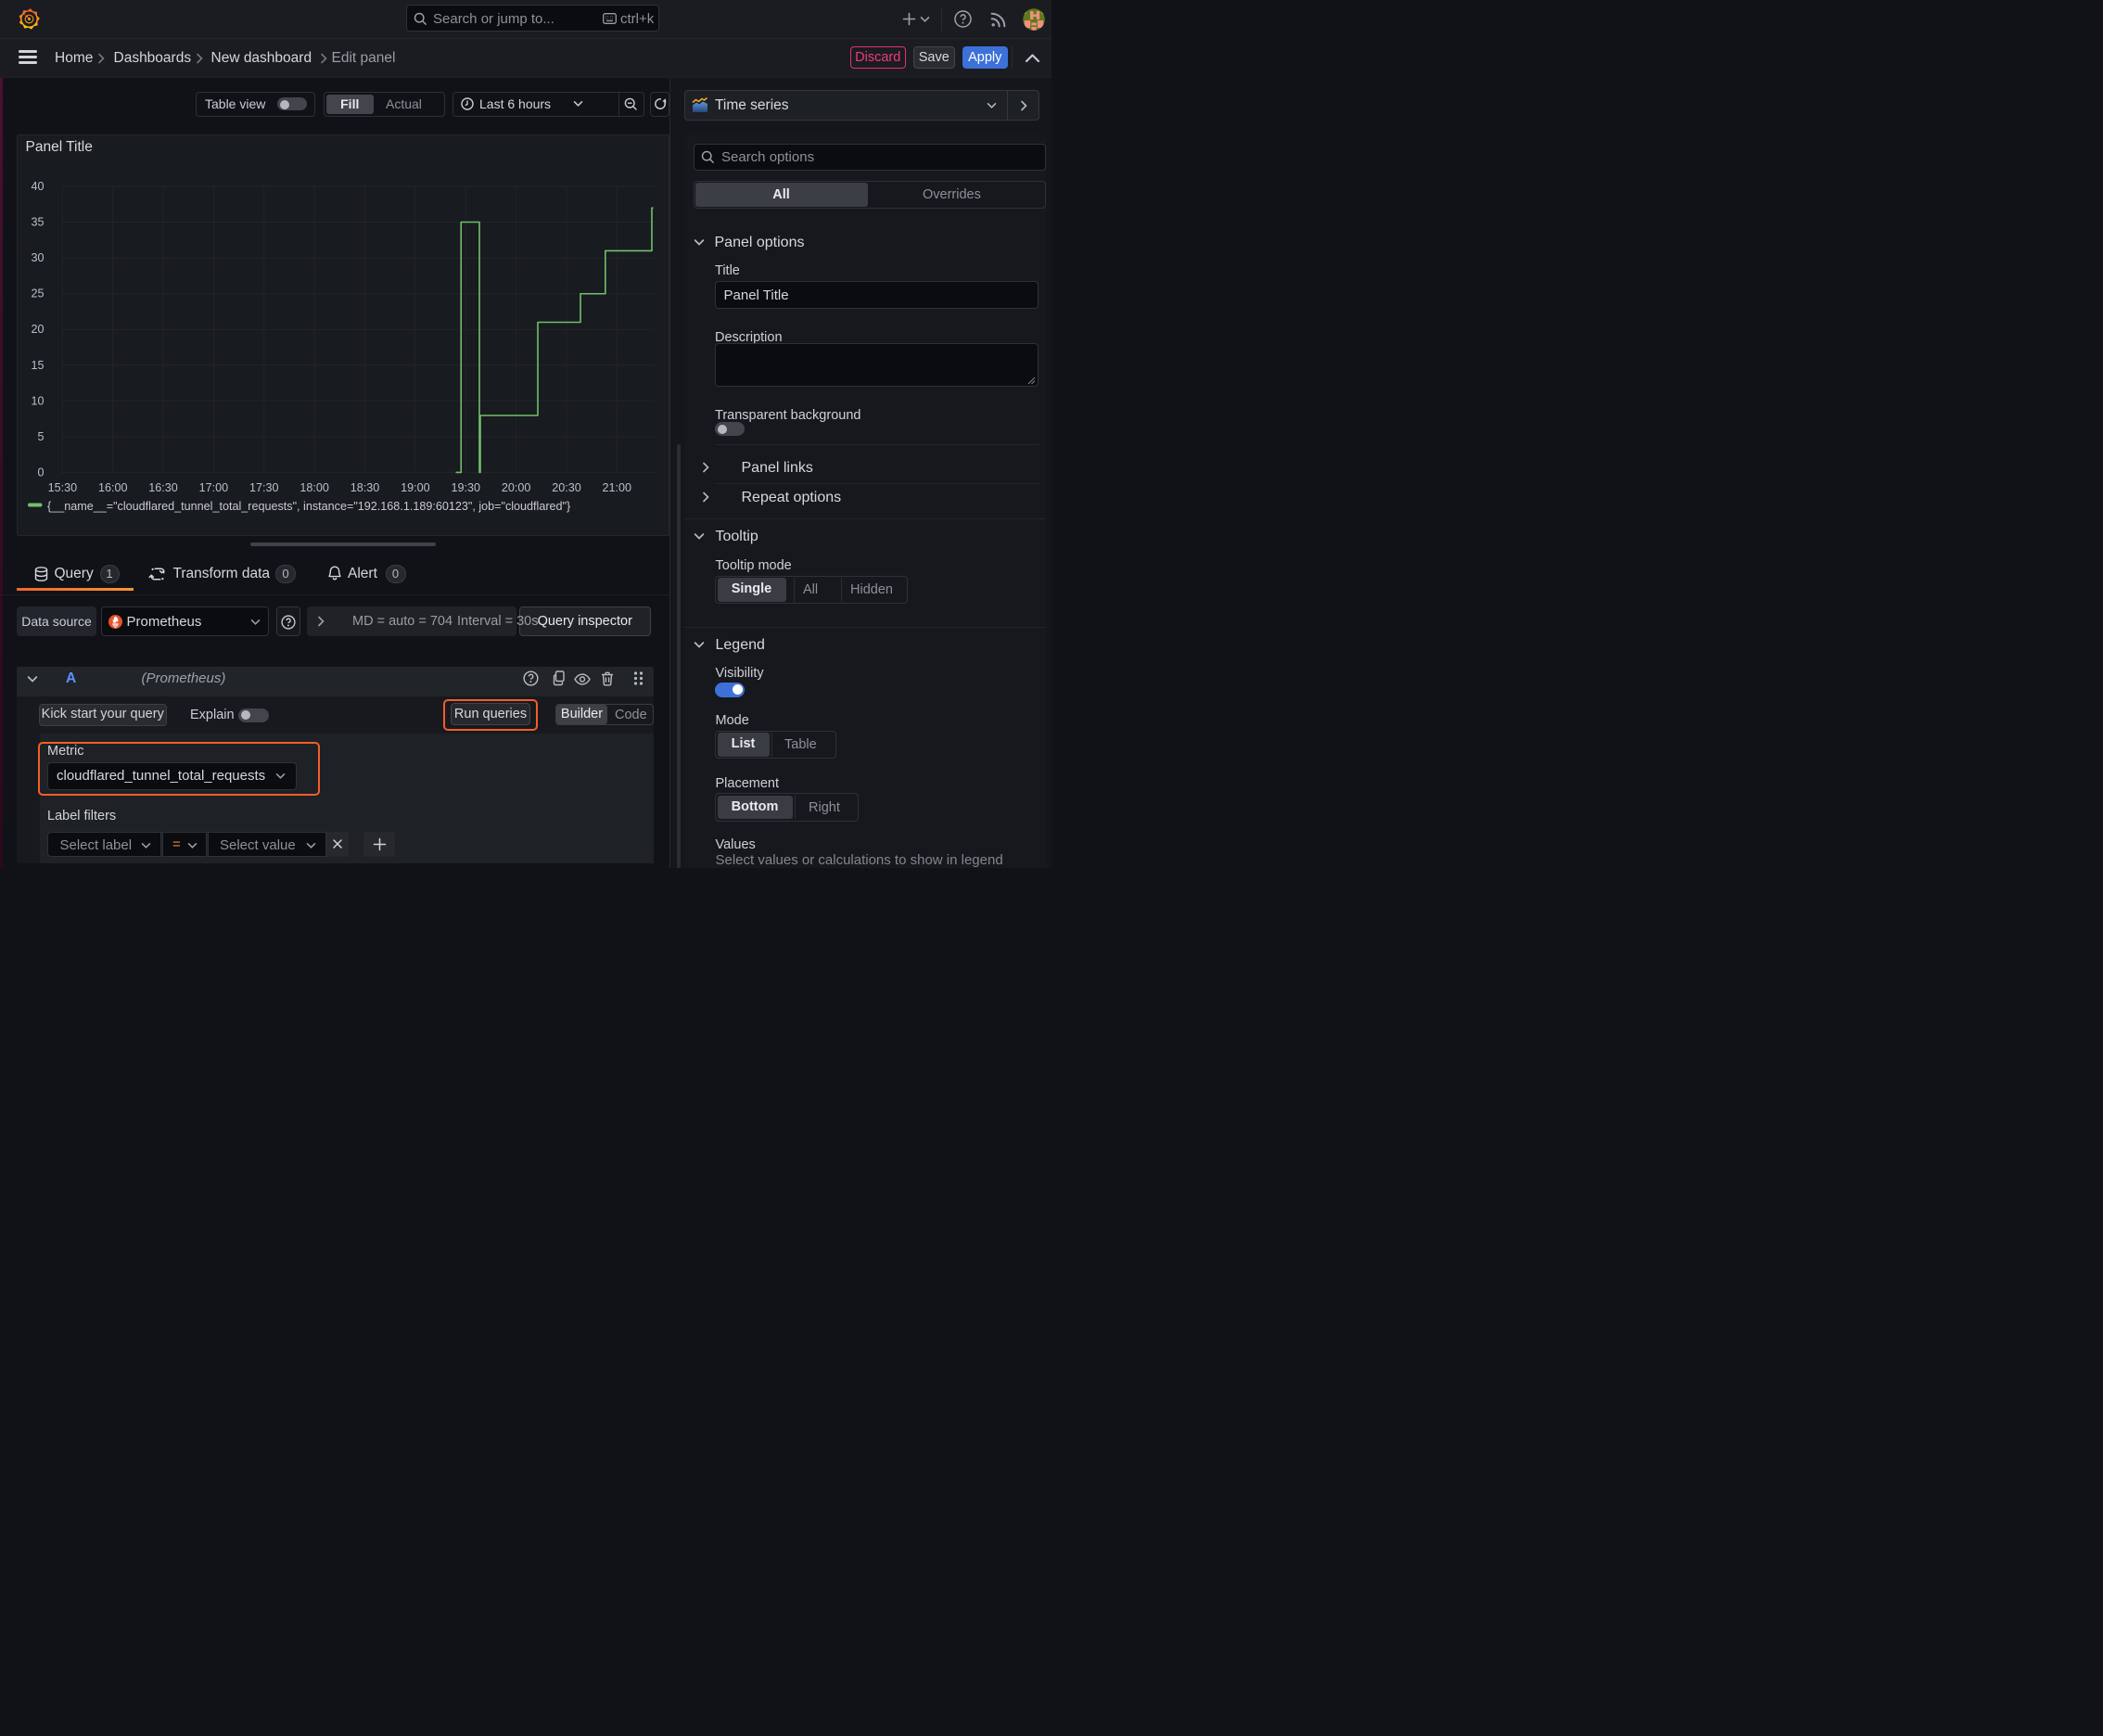  I want to click on svg-text: 15:30, so click(63, 488).